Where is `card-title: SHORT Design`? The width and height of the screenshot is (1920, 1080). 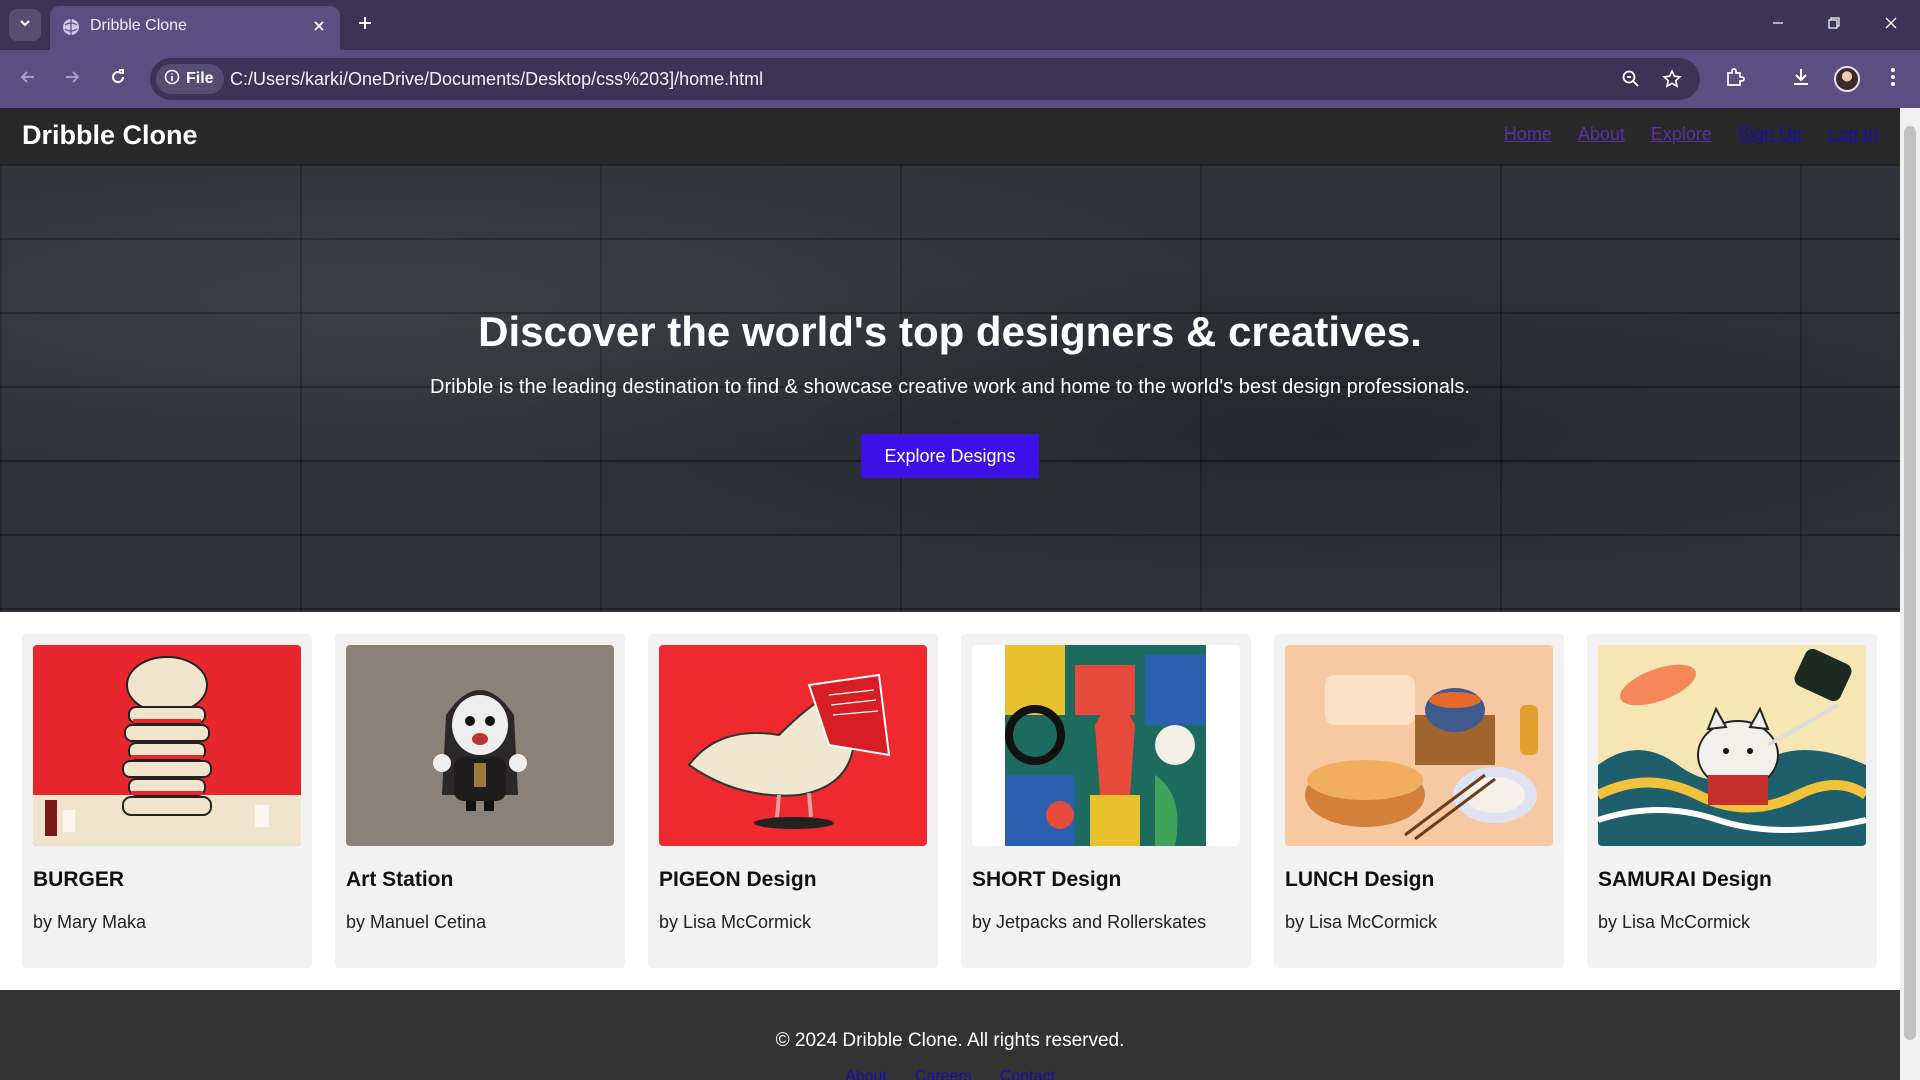 card-title: SHORT Design is located at coordinates (1046, 880).